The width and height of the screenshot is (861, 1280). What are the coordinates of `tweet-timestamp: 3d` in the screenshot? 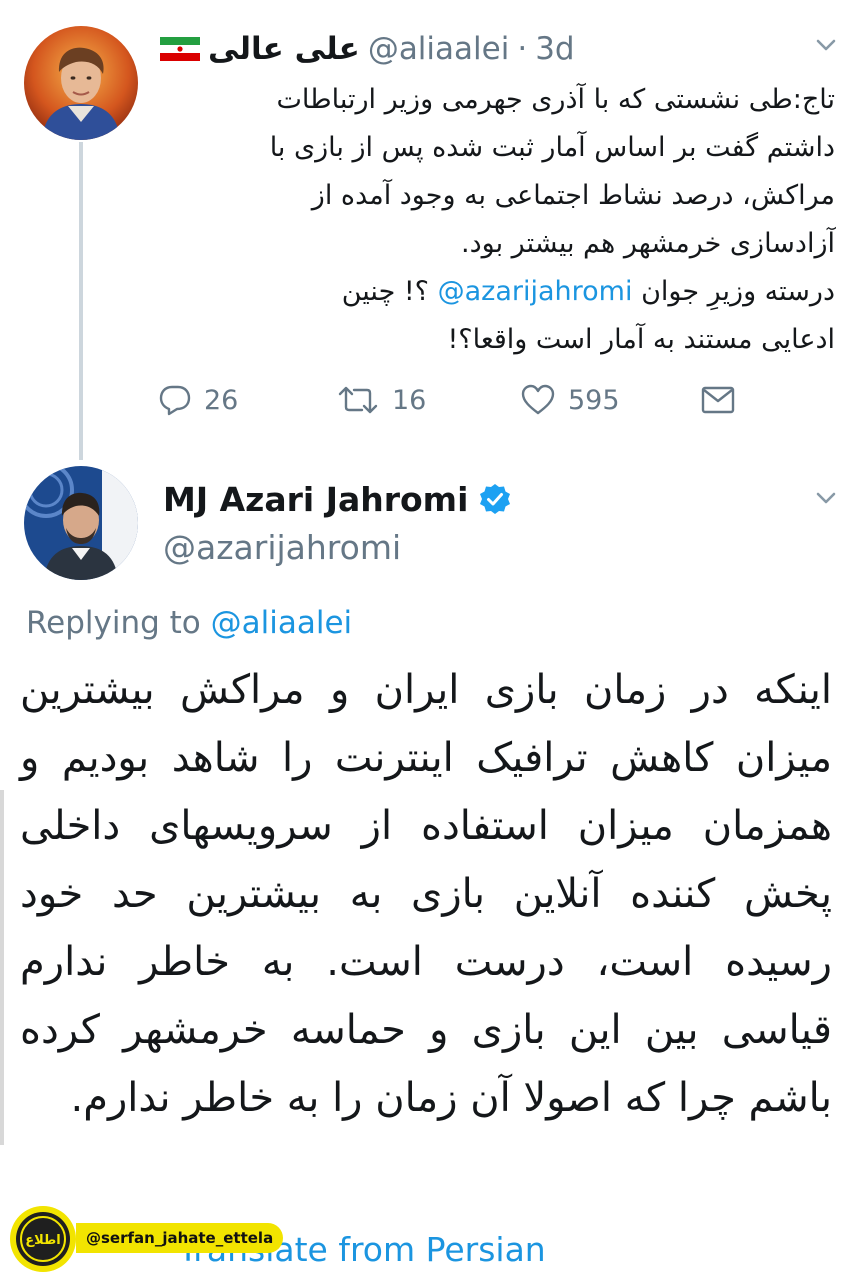 It's located at (554, 49).